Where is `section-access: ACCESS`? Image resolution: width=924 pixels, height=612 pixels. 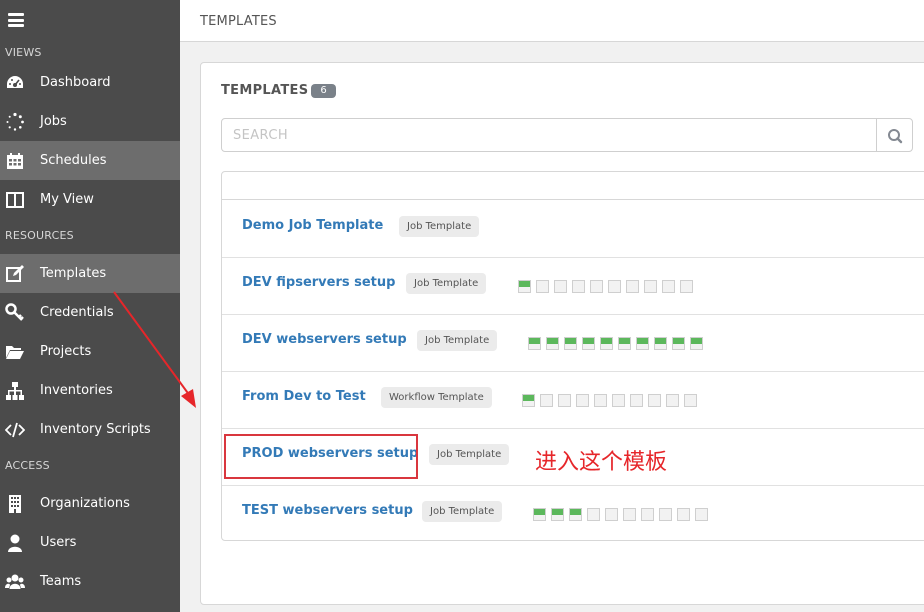 section-access: ACCESS is located at coordinates (27, 465).